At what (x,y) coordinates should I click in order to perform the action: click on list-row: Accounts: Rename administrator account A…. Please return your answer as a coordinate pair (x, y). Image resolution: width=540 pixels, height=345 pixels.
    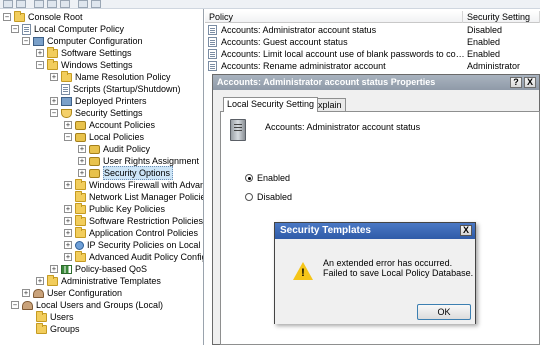
    Looking at the image, I should click on (372, 66).